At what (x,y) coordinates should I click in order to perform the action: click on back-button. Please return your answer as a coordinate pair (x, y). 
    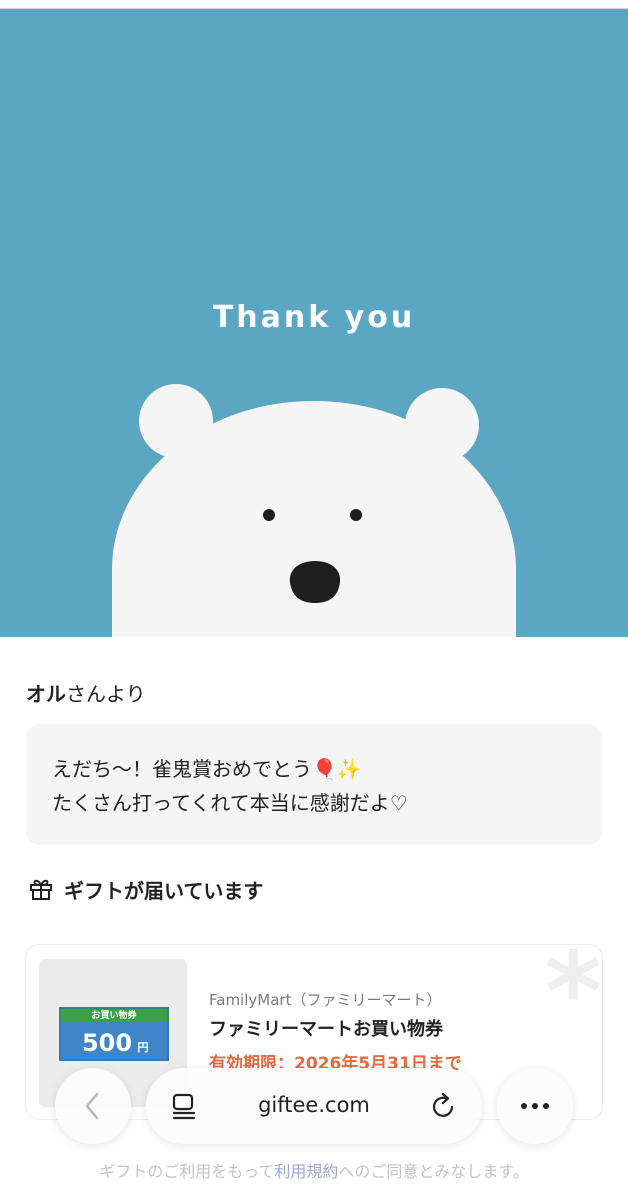
    Looking at the image, I should click on (93, 1106).